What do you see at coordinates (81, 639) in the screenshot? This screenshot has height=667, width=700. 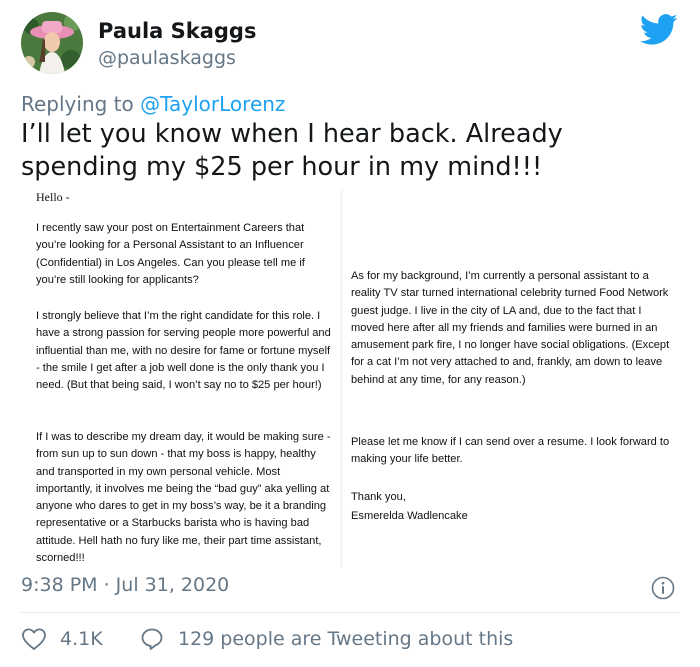 I see `like-count: 4.1K` at bounding box center [81, 639].